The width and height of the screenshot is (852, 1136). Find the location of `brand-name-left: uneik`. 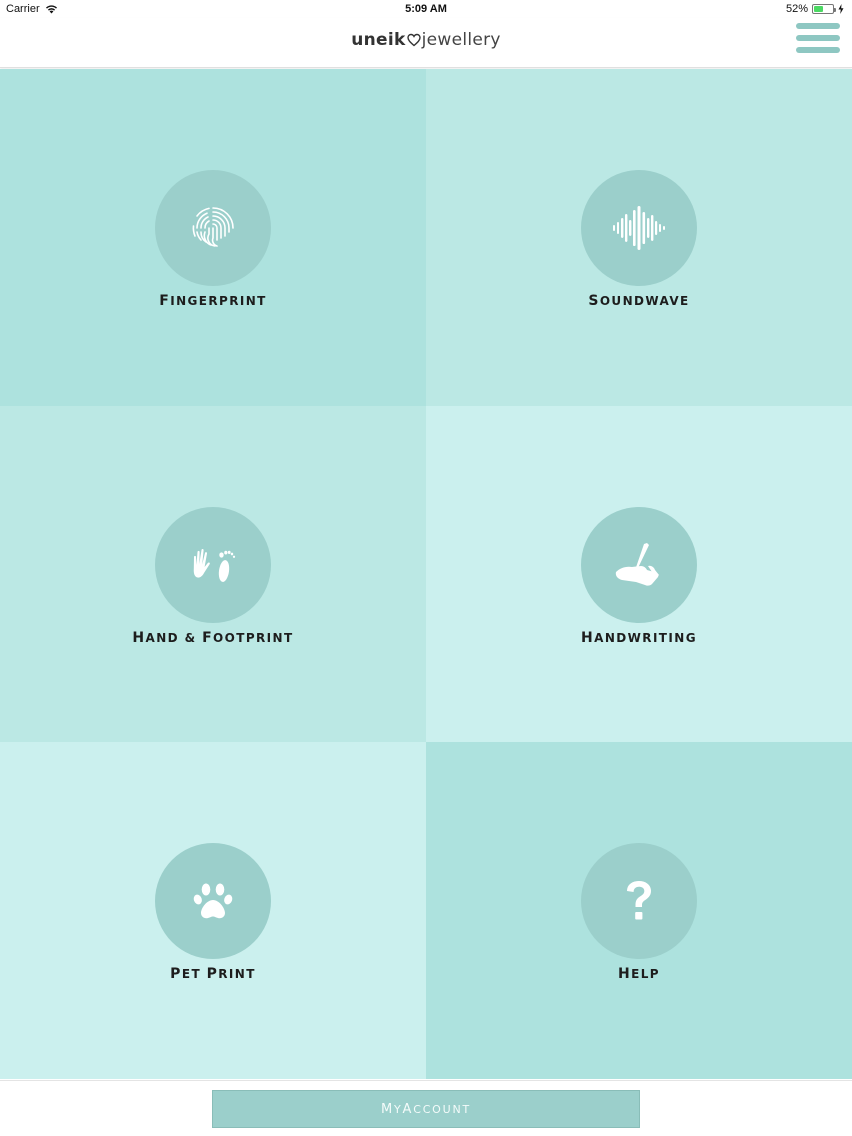

brand-name-left: uneik is located at coordinates (378, 40).